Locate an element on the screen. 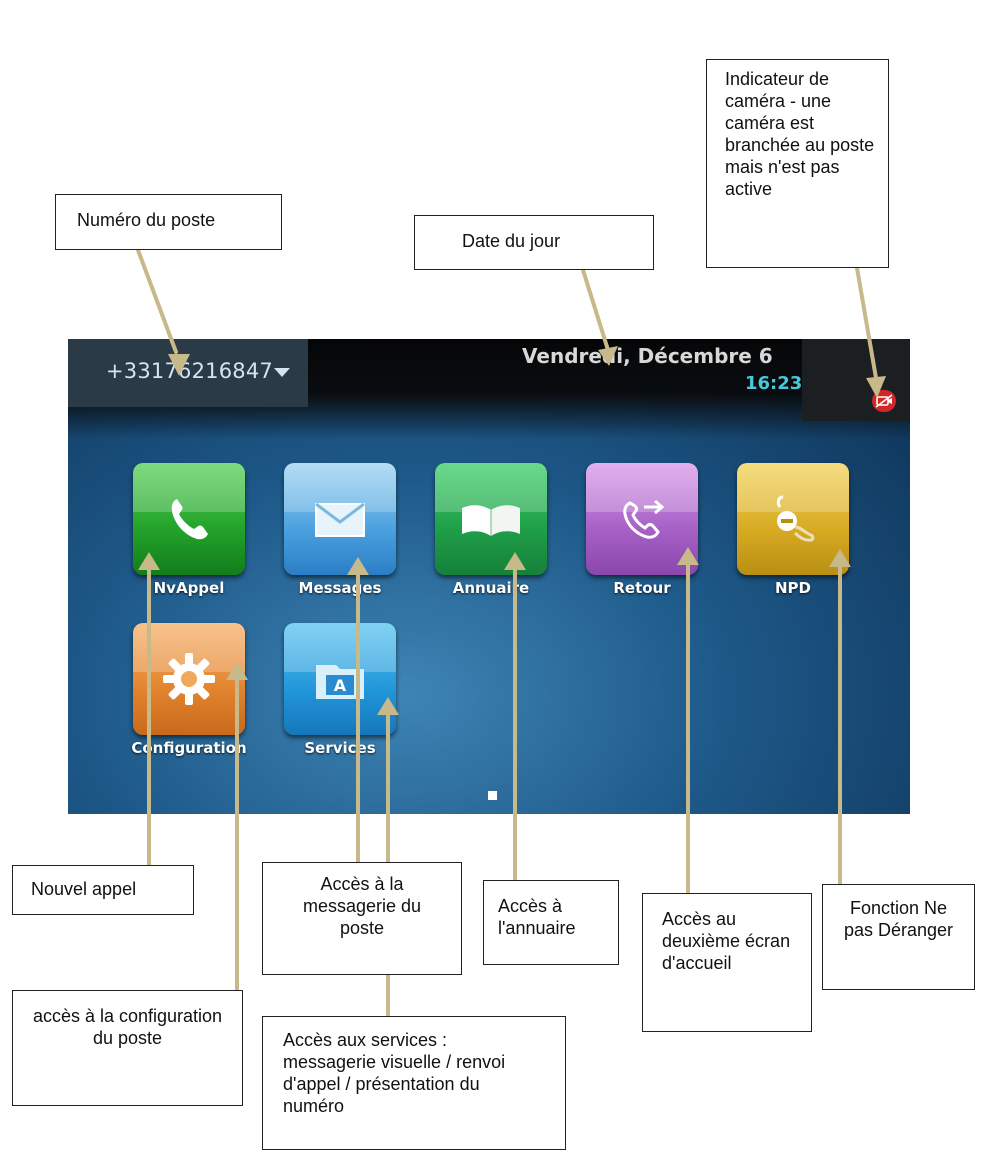 The width and height of the screenshot is (982, 1156). page-indicator is located at coordinates (492, 795).